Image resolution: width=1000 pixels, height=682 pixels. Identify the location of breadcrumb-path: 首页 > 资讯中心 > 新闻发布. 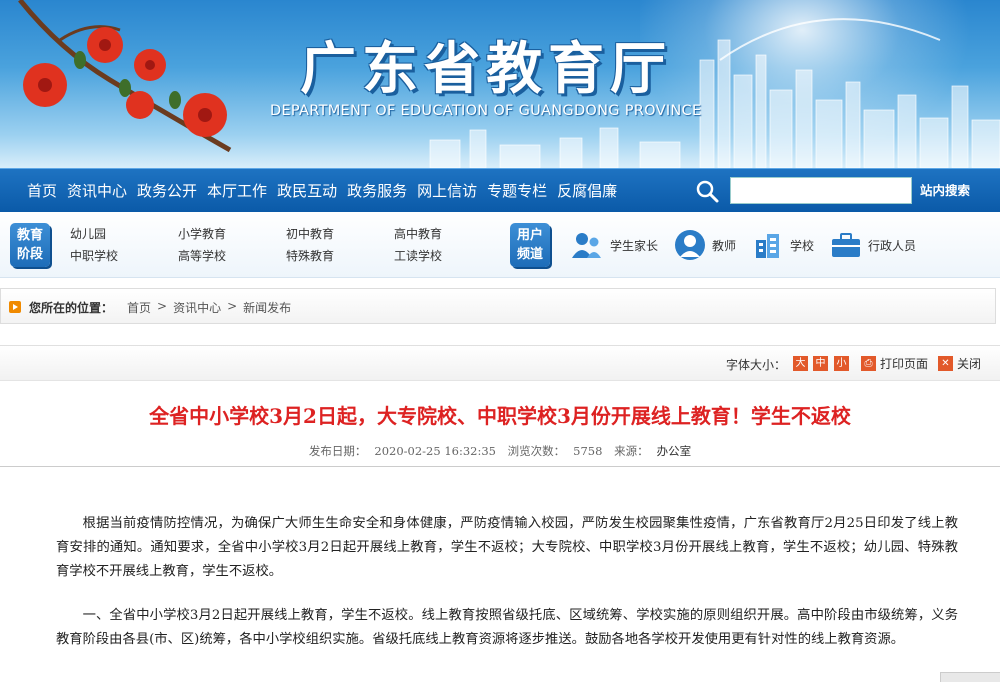
(209, 307).